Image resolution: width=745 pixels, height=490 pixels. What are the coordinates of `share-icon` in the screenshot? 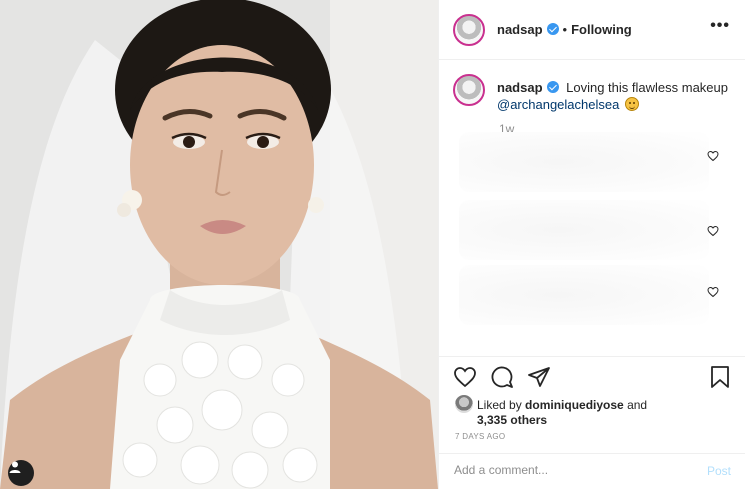 It's located at (539, 377).